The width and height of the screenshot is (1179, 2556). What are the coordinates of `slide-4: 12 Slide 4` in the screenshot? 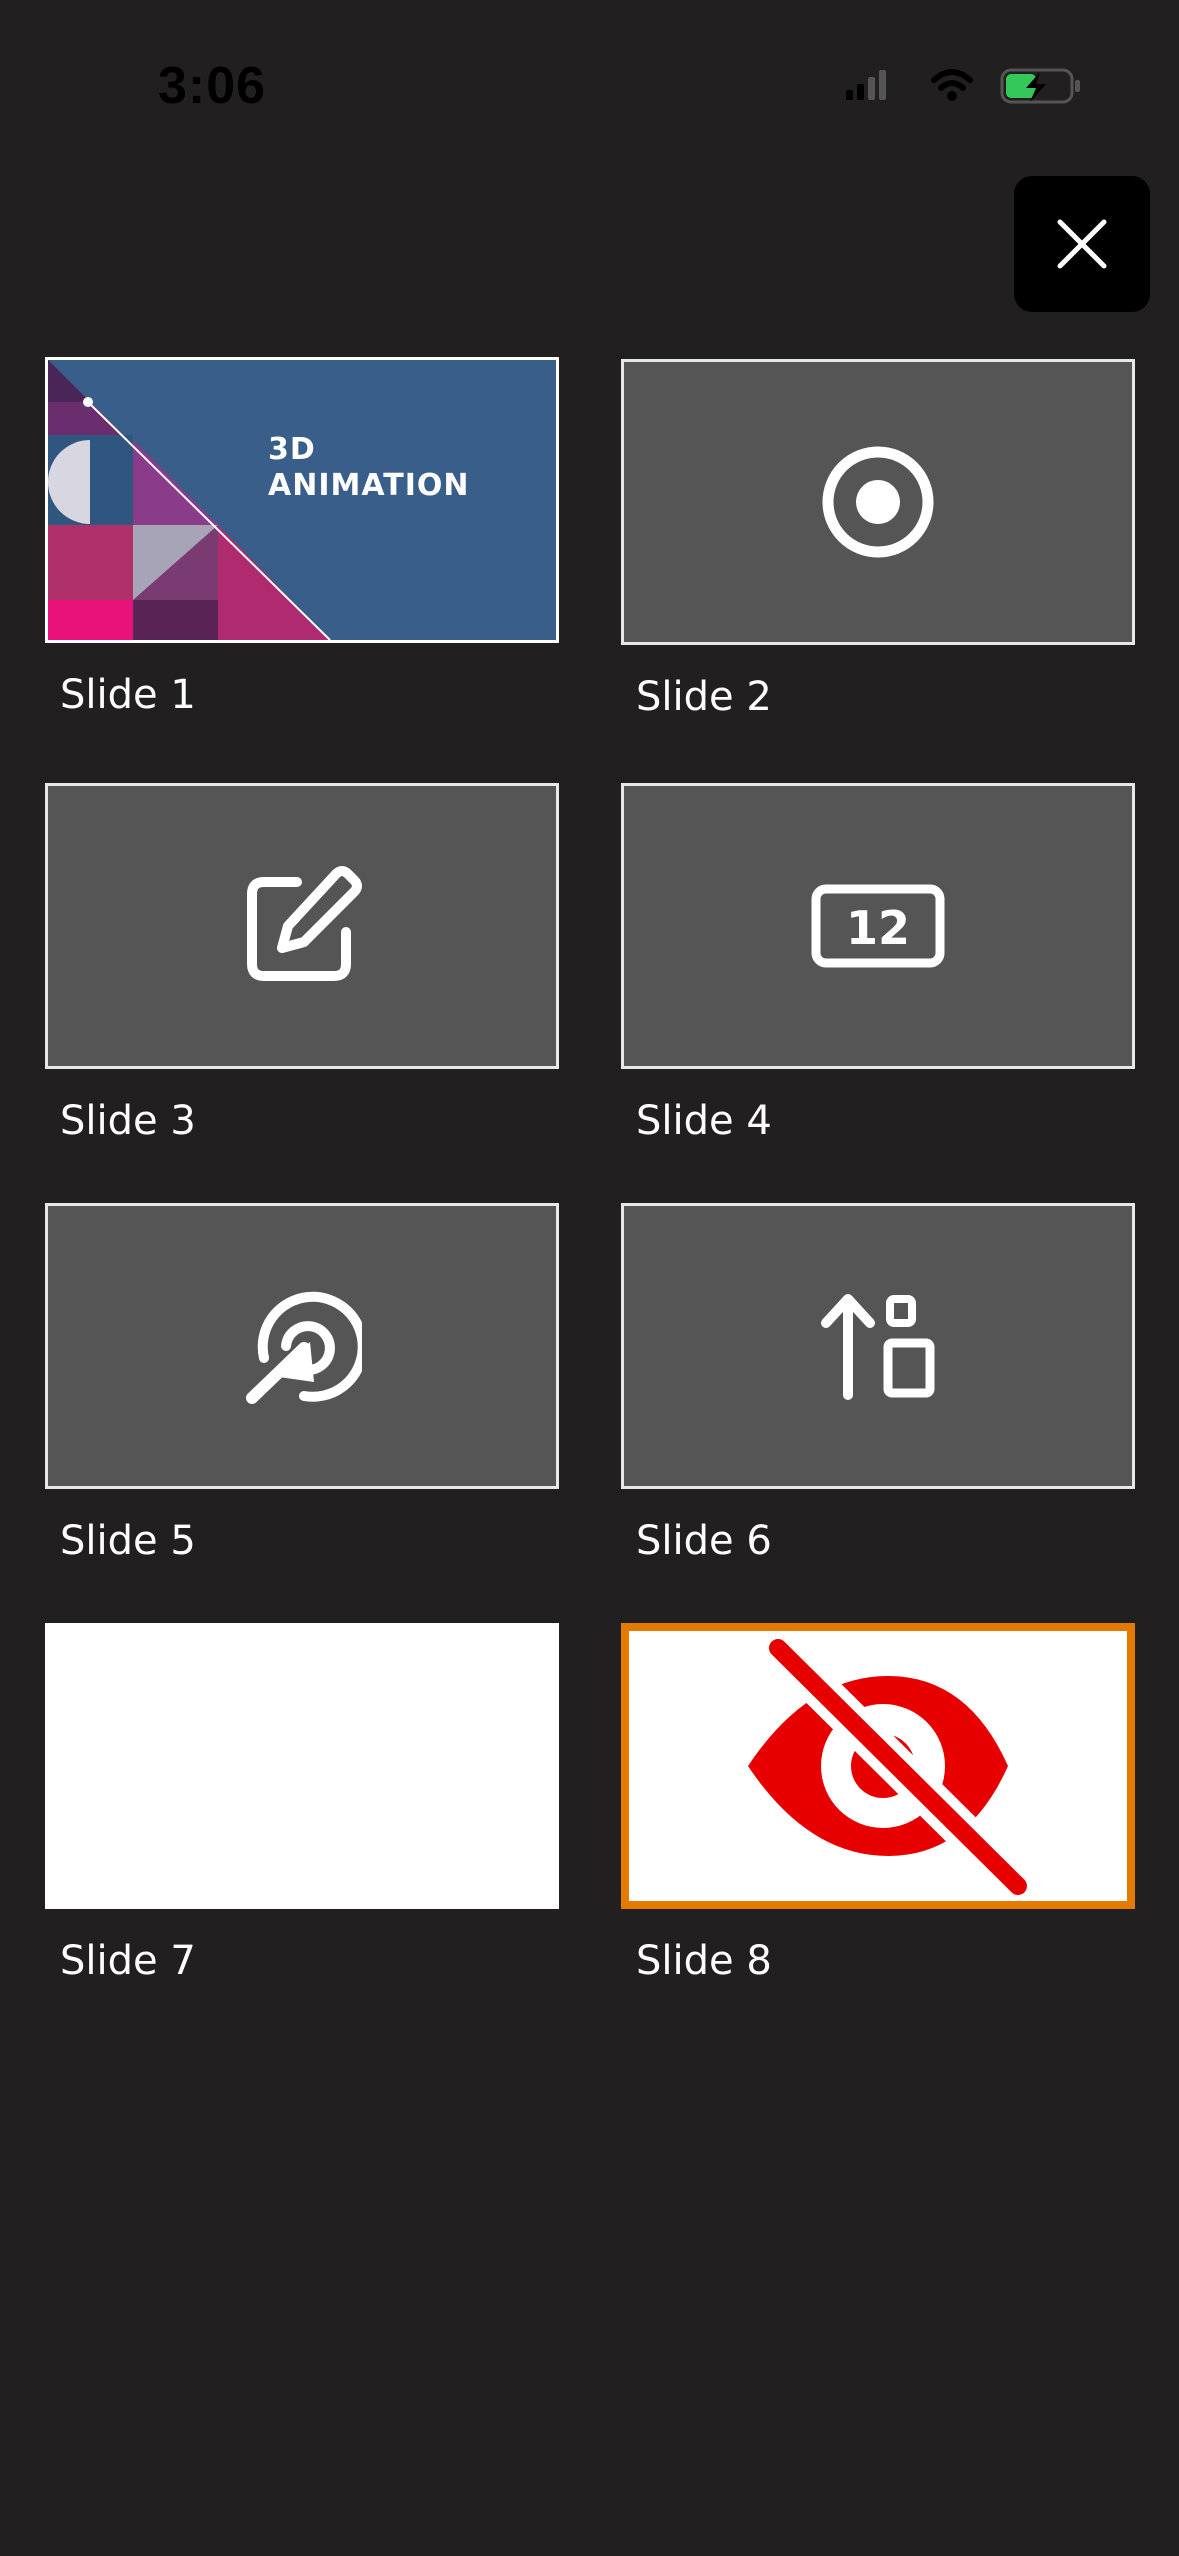 It's located at (878, 964).